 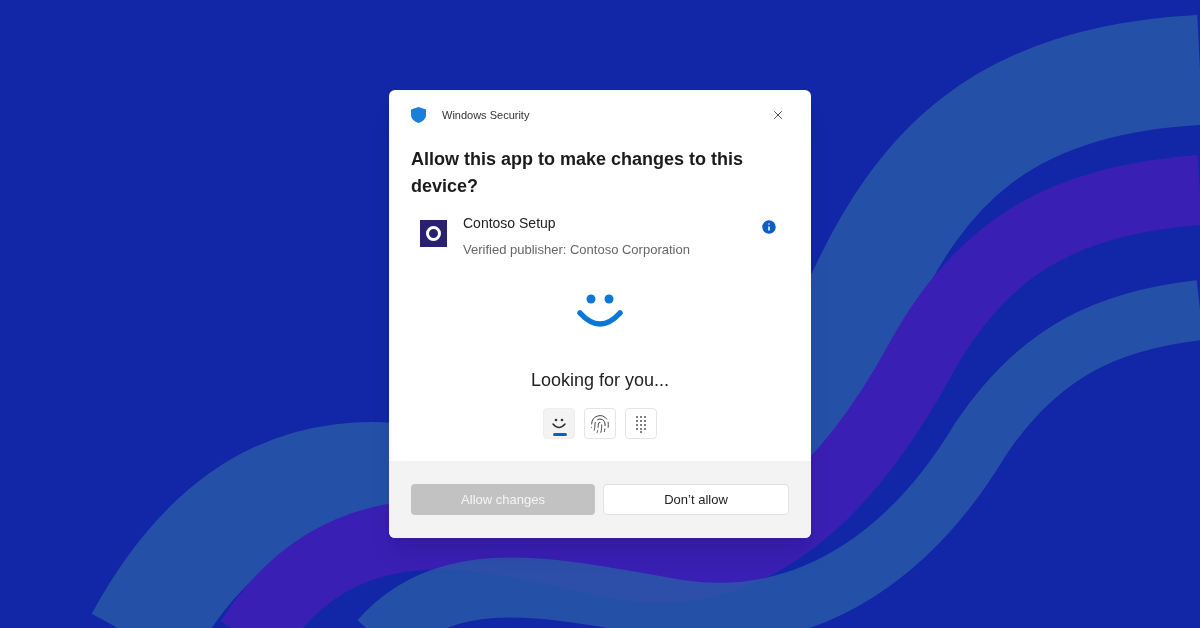 I want to click on fingerprint-icon, so click(x=600, y=423).